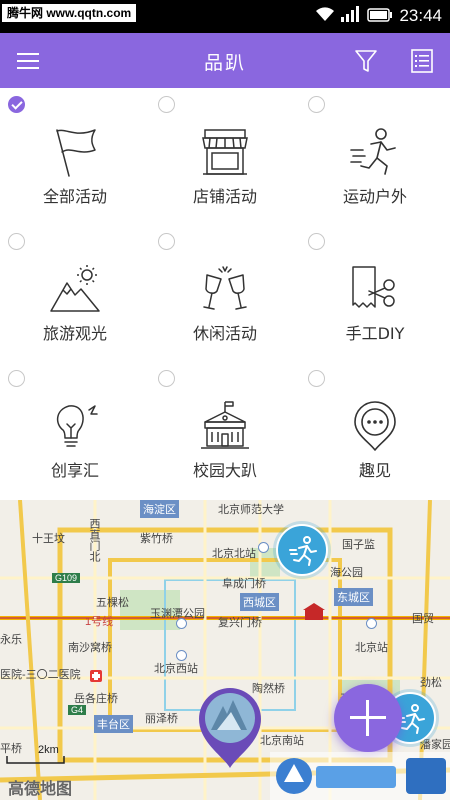 This screenshot has height=800, width=450. What do you see at coordinates (156, 539) in the screenshot?
I see `map-label: 紫竹桥` at bounding box center [156, 539].